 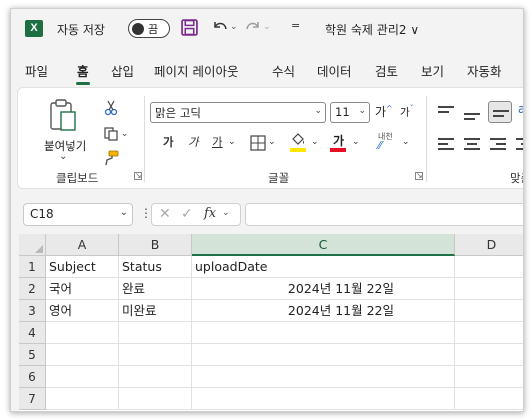 What do you see at coordinates (384, 214) in the screenshot?
I see `formula-input` at bounding box center [384, 214].